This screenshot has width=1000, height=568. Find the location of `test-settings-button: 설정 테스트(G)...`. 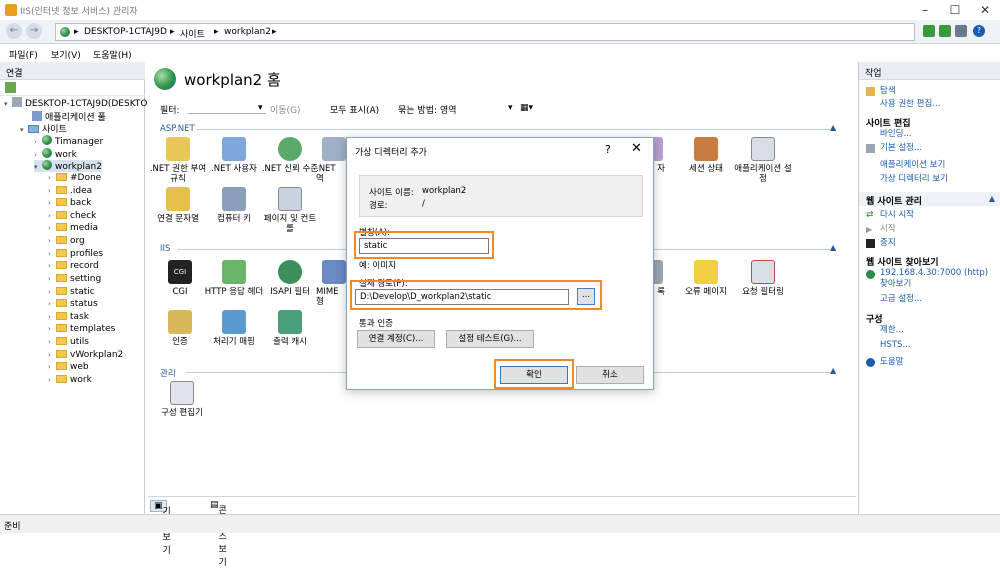

test-settings-button: 설정 테스트(G)... is located at coordinates (490, 339).